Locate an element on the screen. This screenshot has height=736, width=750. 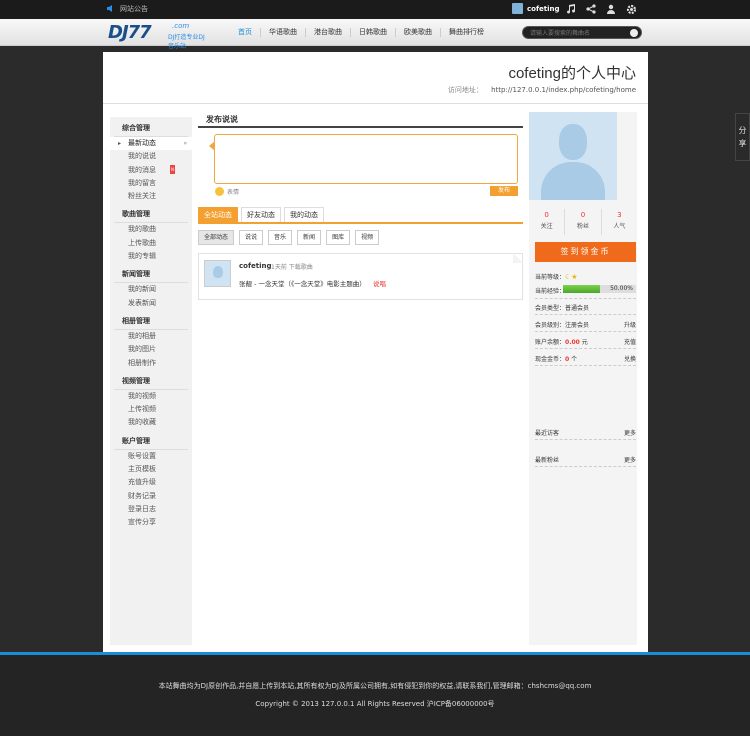
exchange-link: 兑换 is located at coordinates (630, 358).